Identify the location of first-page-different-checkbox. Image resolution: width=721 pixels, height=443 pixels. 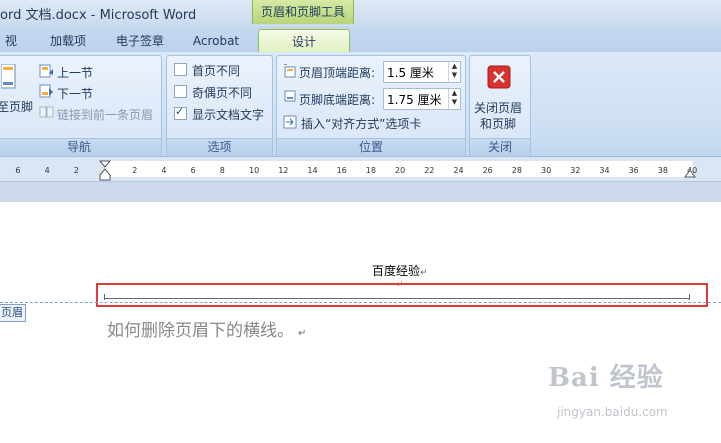
(180, 69).